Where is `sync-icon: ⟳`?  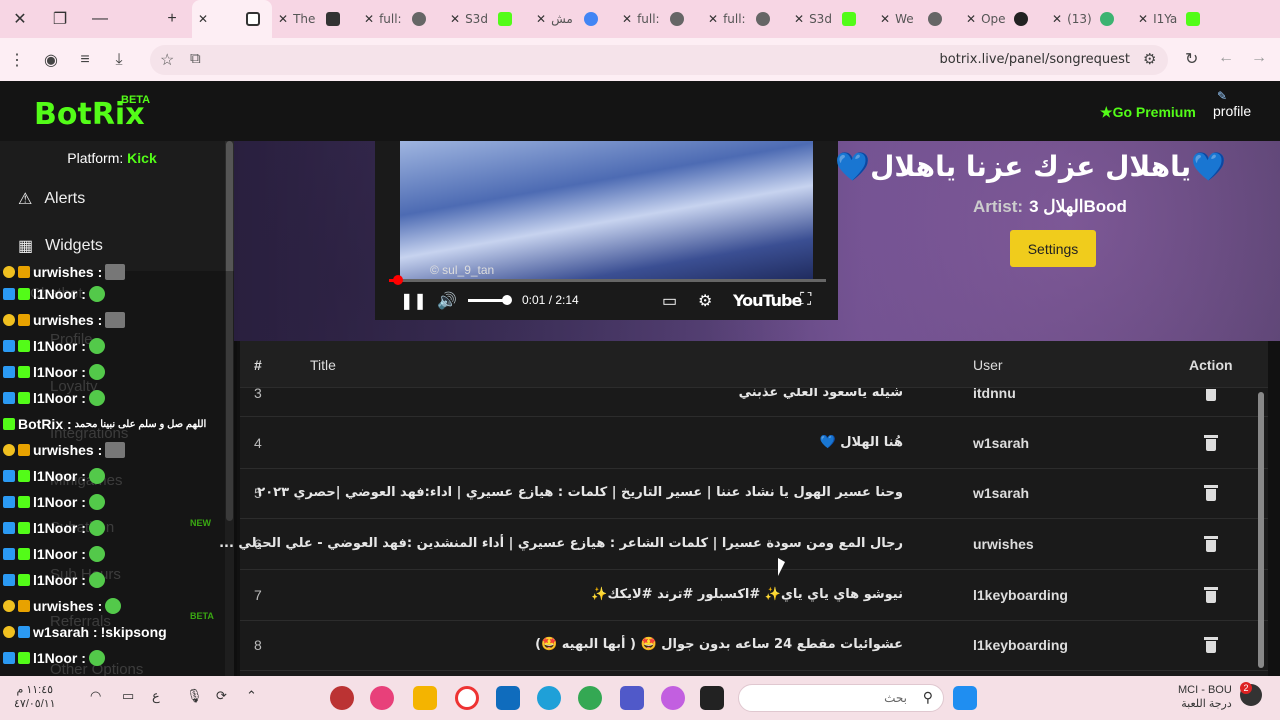 sync-icon: ⟳ is located at coordinates (221, 696).